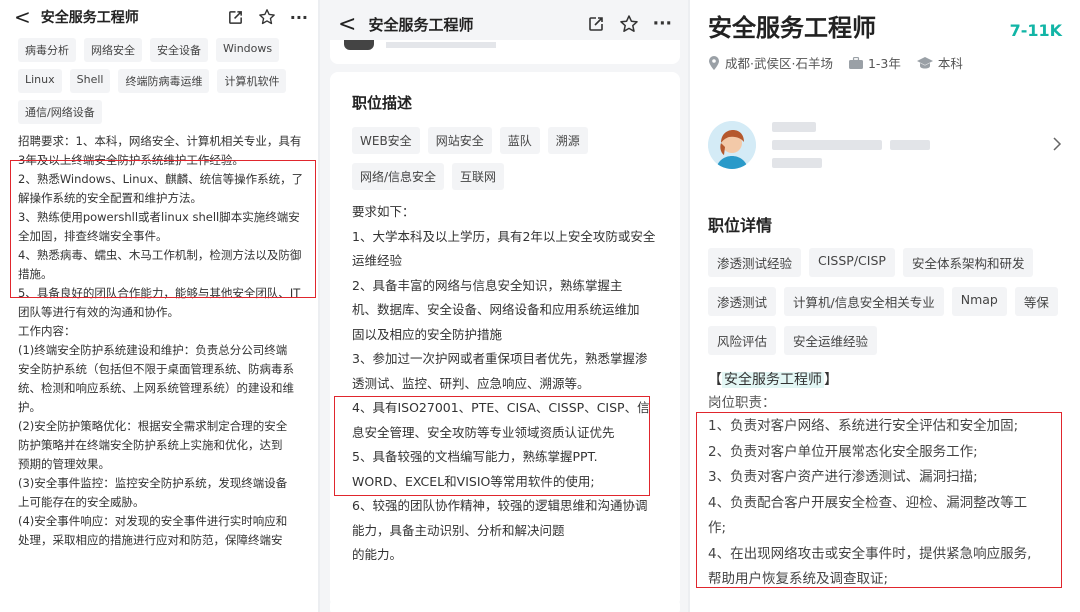 The height and width of the screenshot is (612, 1080). Describe the element at coordinates (792, 28) in the screenshot. I see `job-title: 安全服务工程师` at that location.